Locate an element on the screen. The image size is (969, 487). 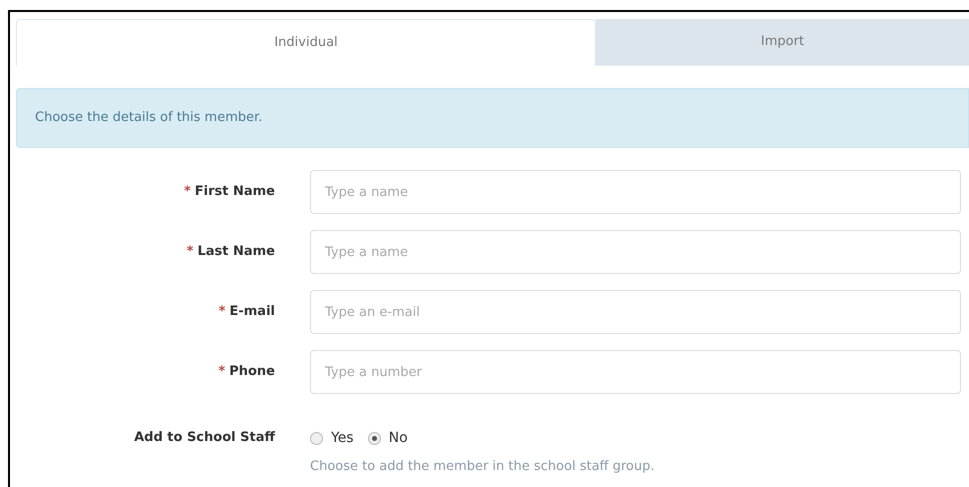
field-label: First Name is located at coordinates (234, 192).